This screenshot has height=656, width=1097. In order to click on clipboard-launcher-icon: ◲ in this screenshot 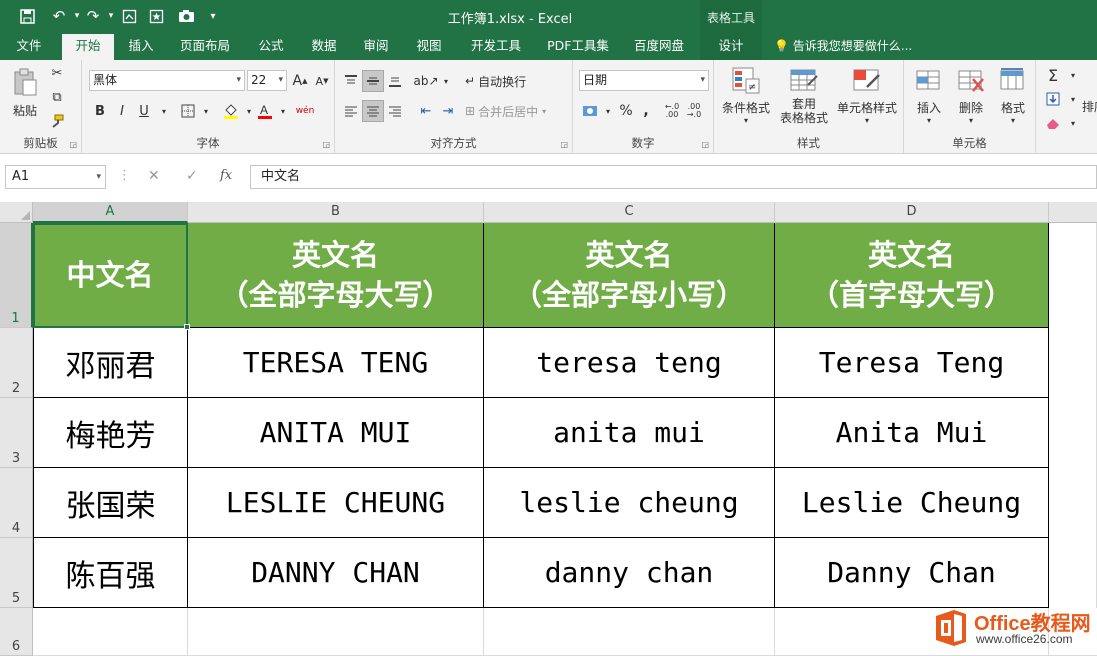, I will do `click(73, 144)`.